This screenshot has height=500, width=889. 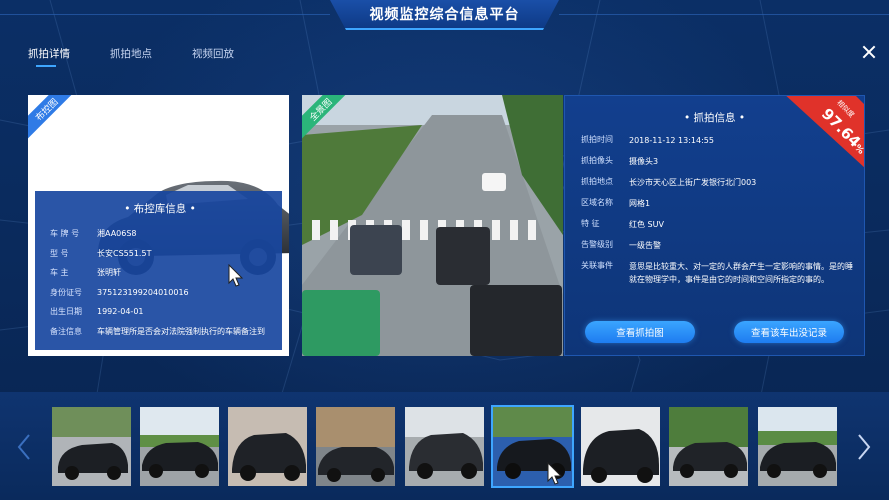 I want to click on capture-row-camera: 抓拍像头 摄像头3, so click(x=717, y=161).